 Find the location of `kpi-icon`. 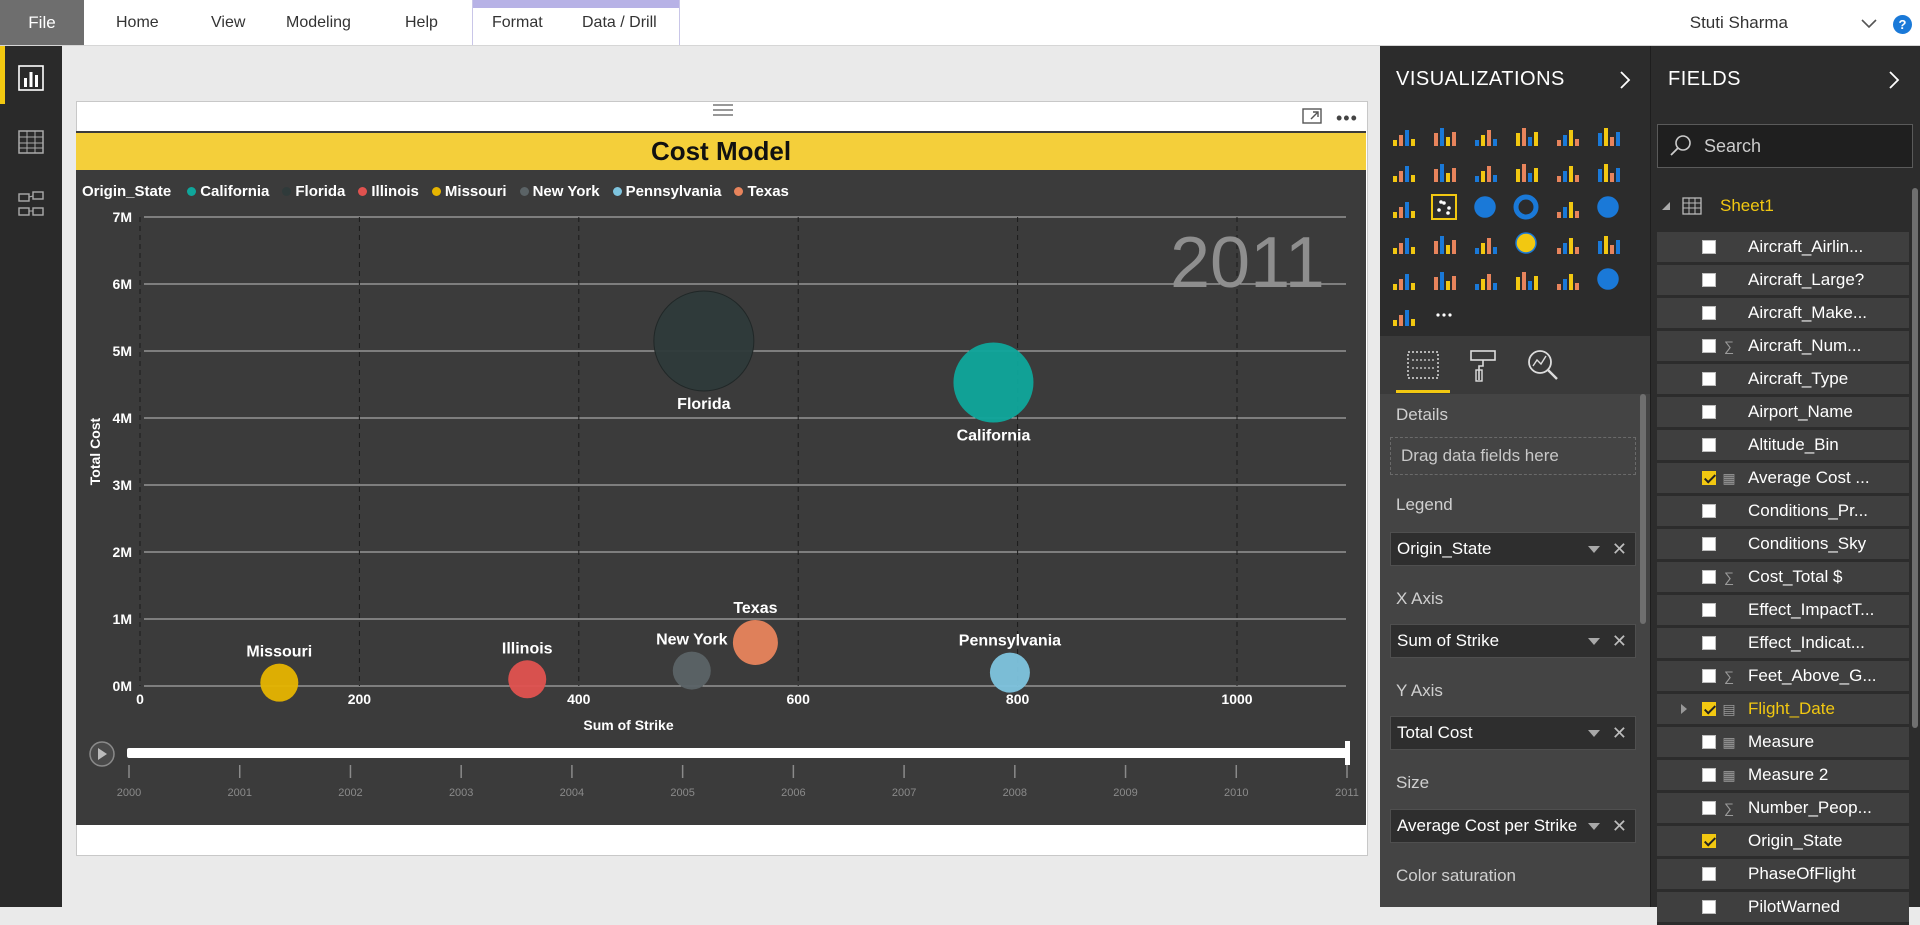

kpi-icon is located at coordinates (1403, 279).